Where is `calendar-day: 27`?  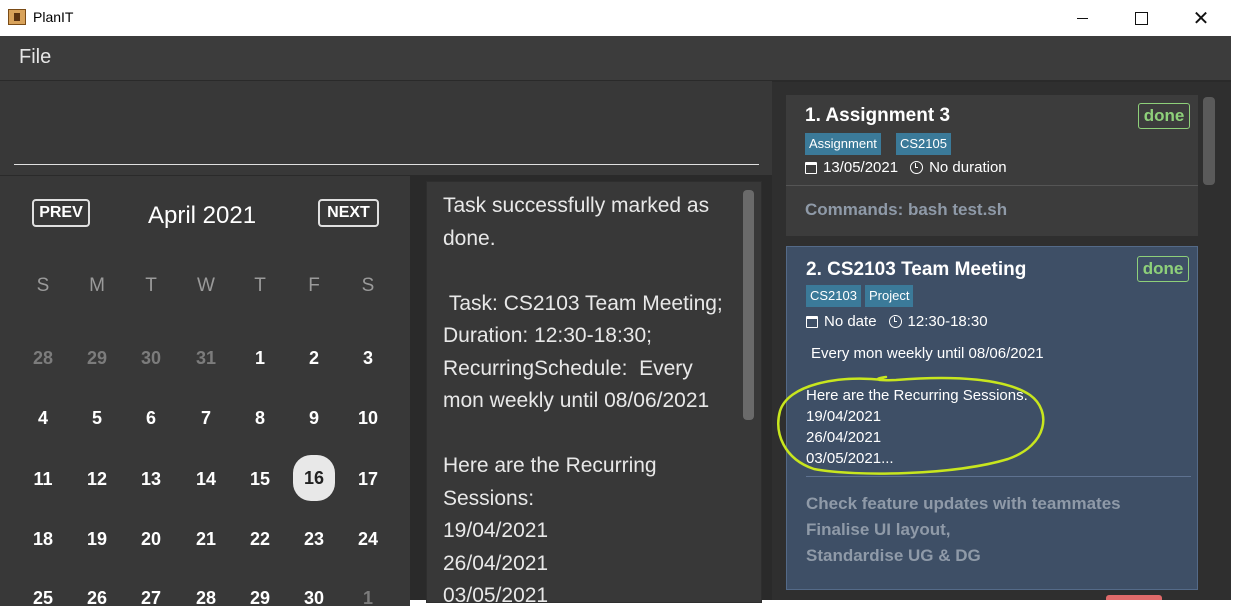 calendar-day: 27 is located at coordinates (151, 598).